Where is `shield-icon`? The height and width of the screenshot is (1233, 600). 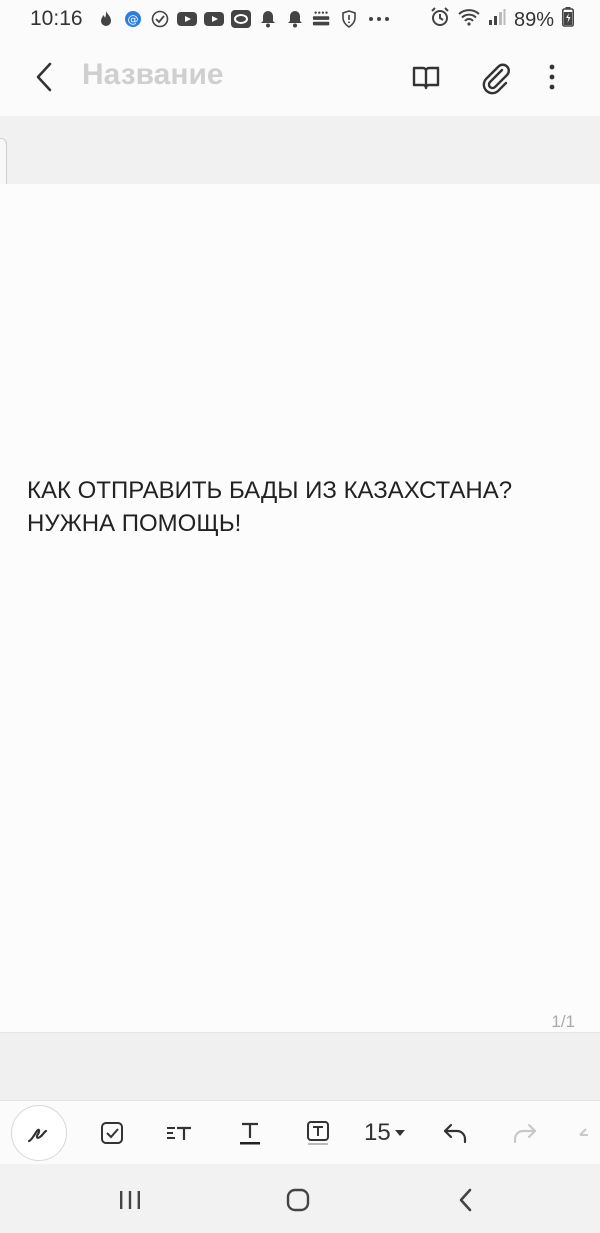 shield-icon is located at coordinates (349, 19).